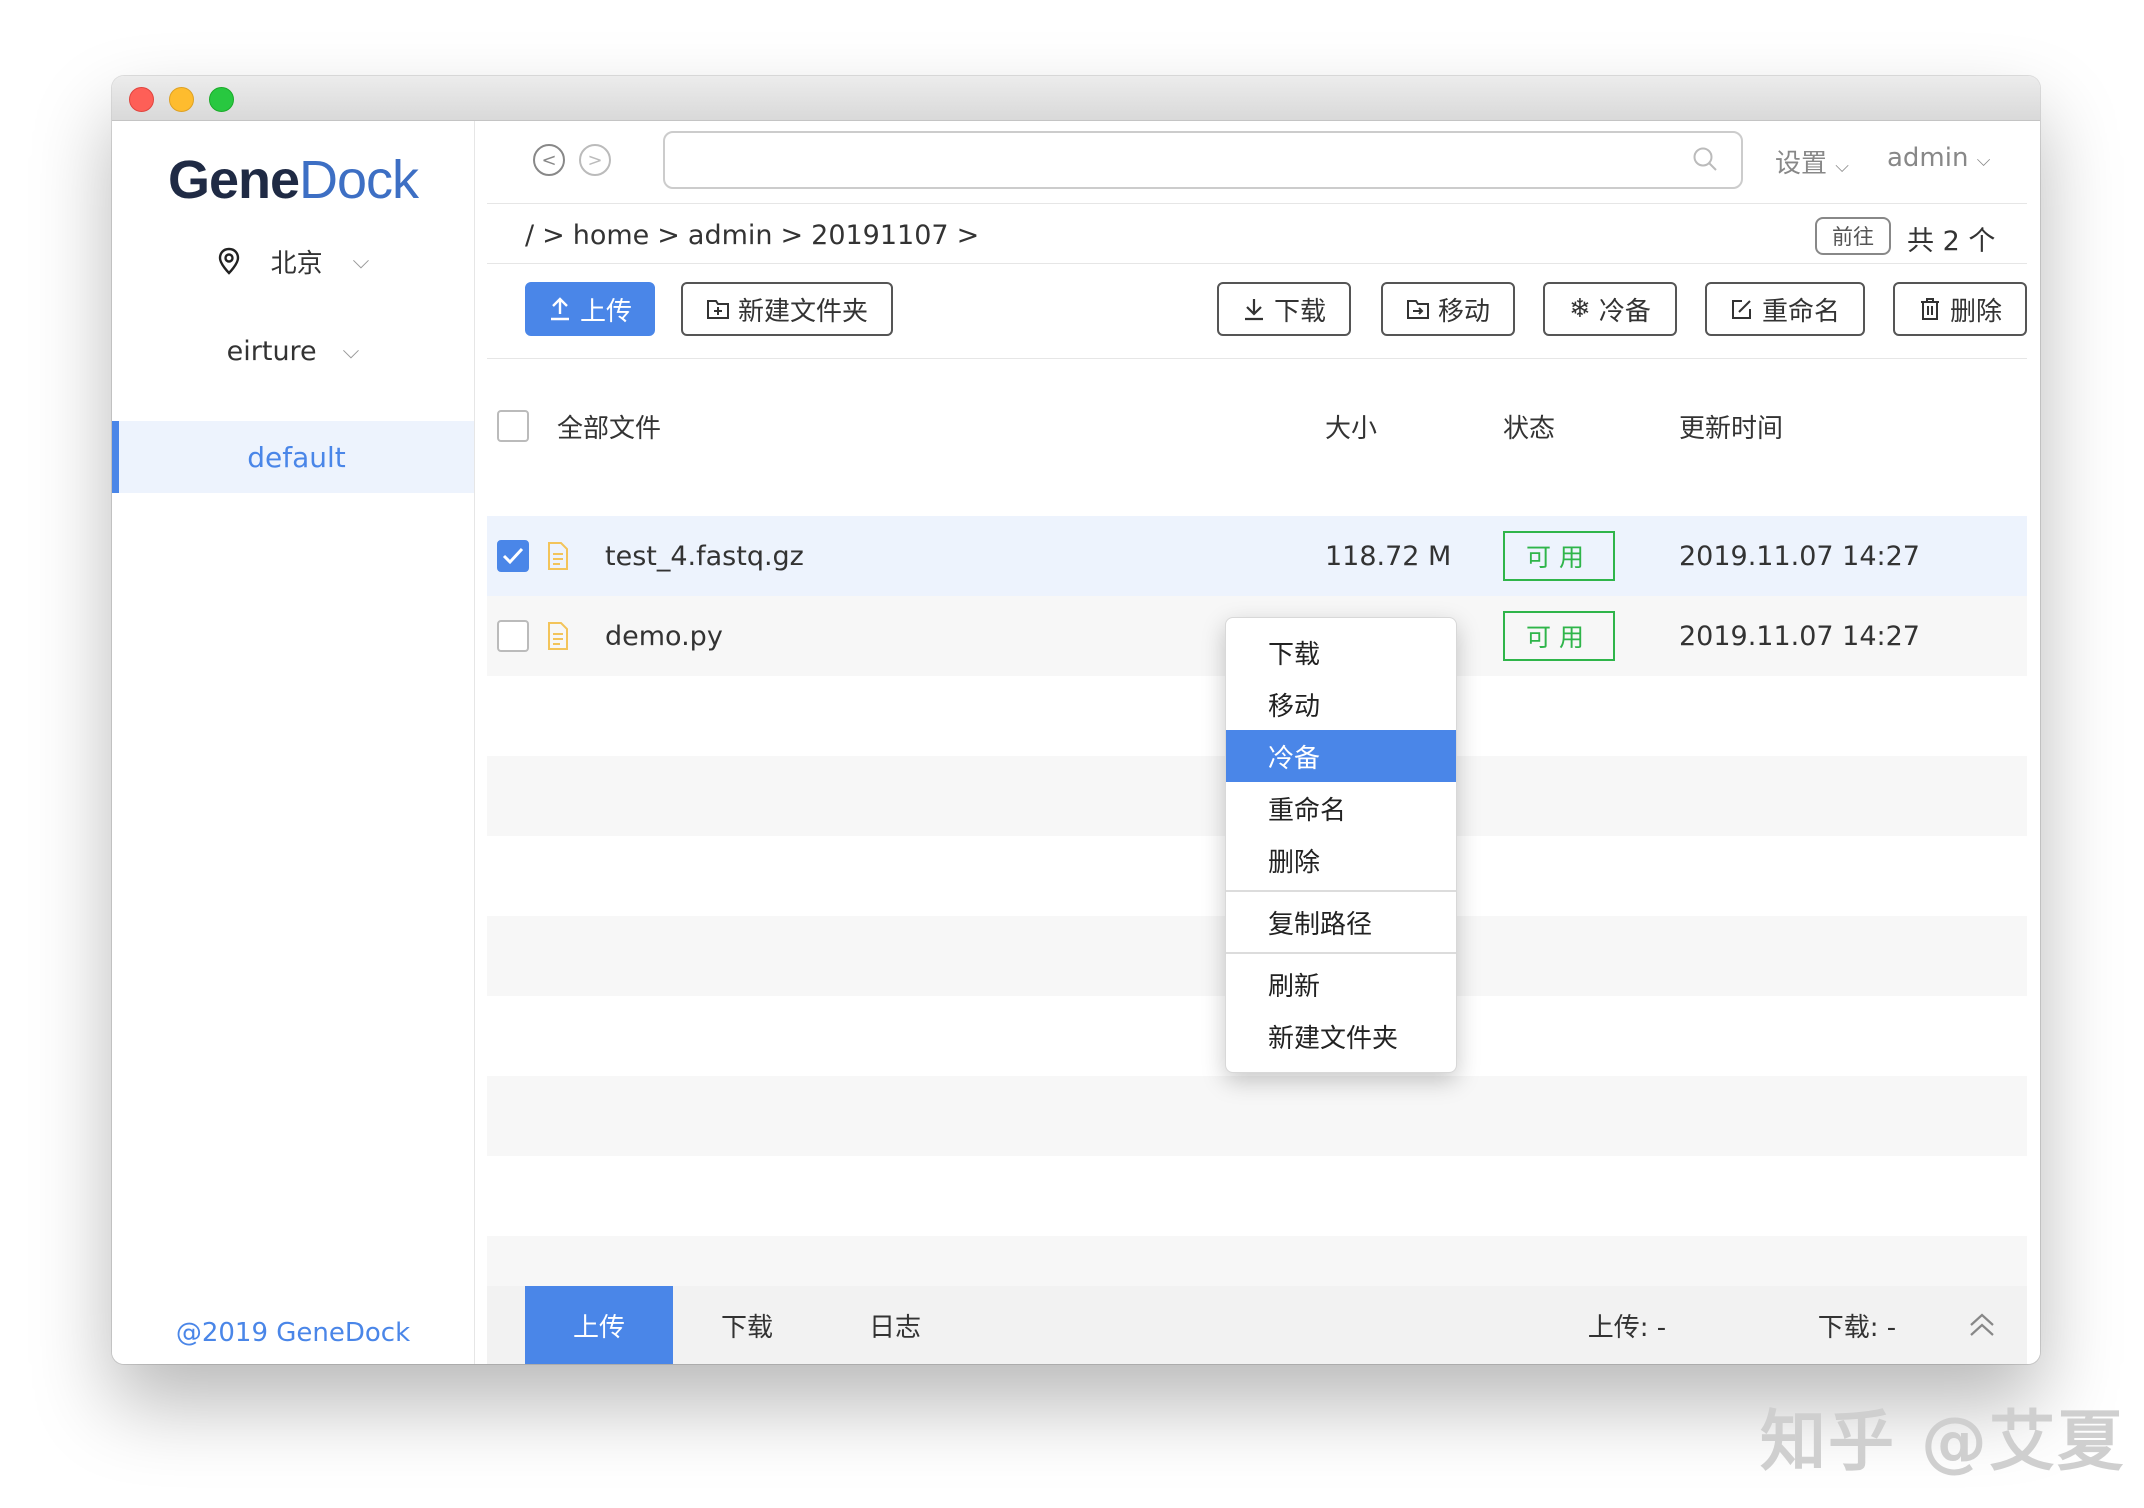 This screenshot has height=1508, width=2144. I want to click on cold-backup-button: ❄ 冷备, so click(1610, 309).